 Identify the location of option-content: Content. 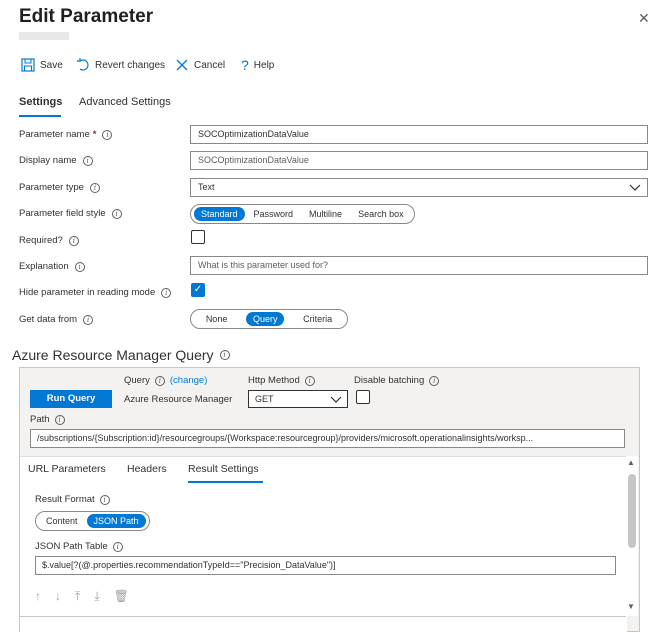
(62, 521).